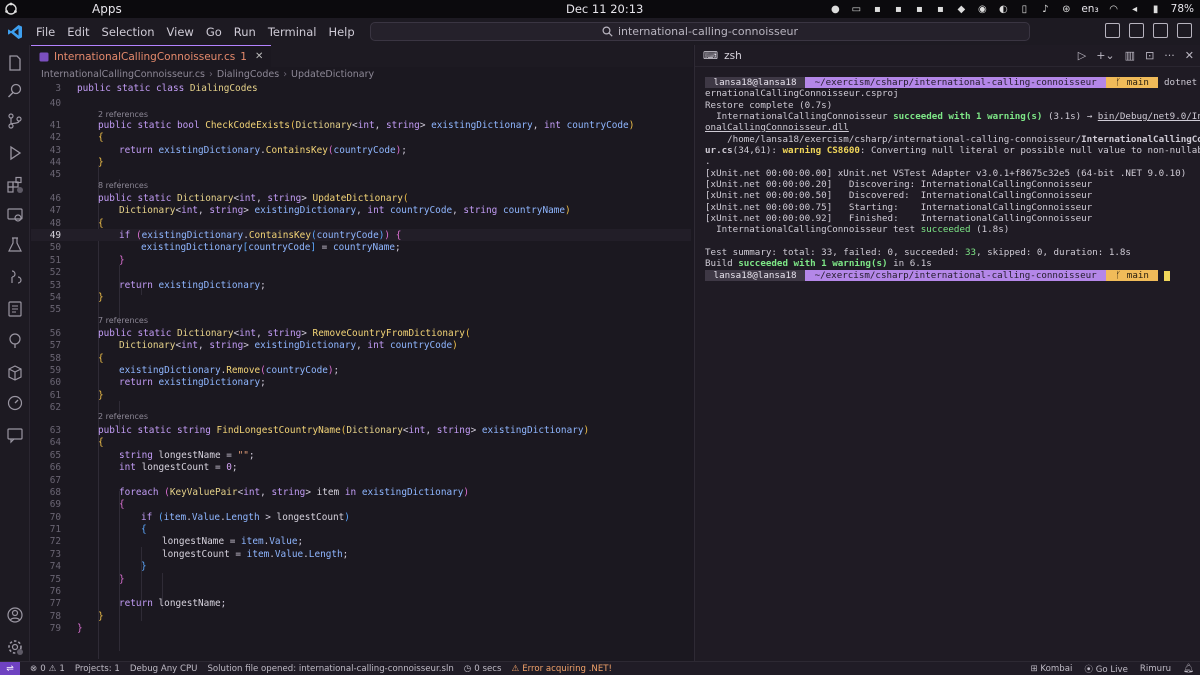  I want to click on lock-icon: ⊡, so click(1149, 55).